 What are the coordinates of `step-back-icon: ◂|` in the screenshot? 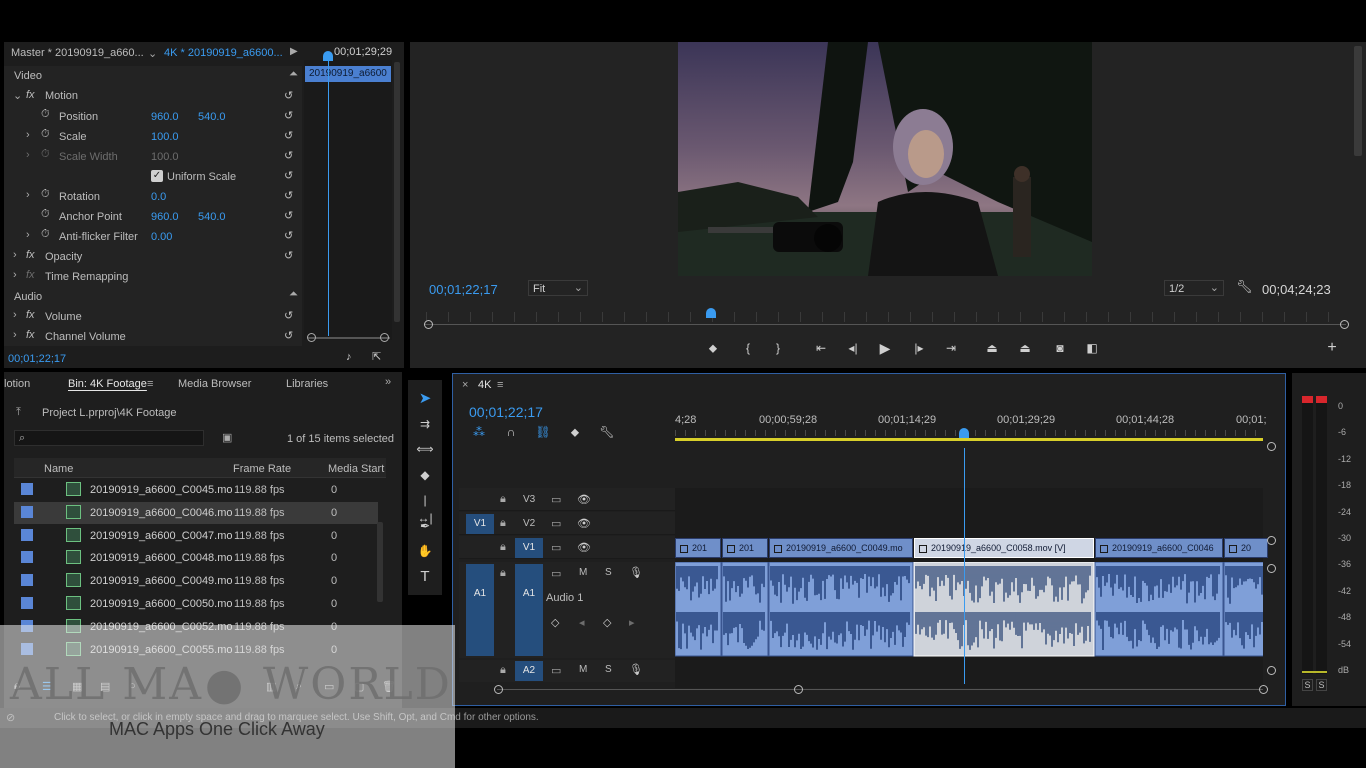 It's located at (853, 348).